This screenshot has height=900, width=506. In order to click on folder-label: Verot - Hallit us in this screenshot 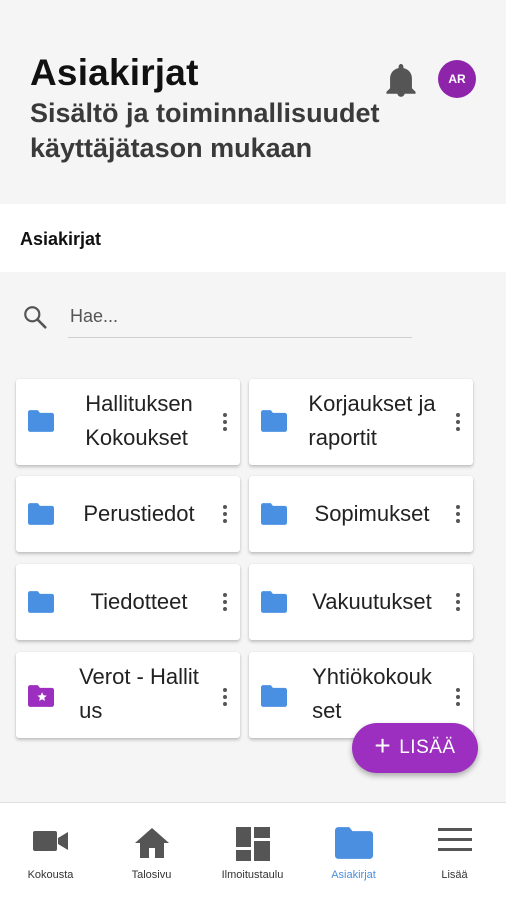, I will do `click(139, 693)`.